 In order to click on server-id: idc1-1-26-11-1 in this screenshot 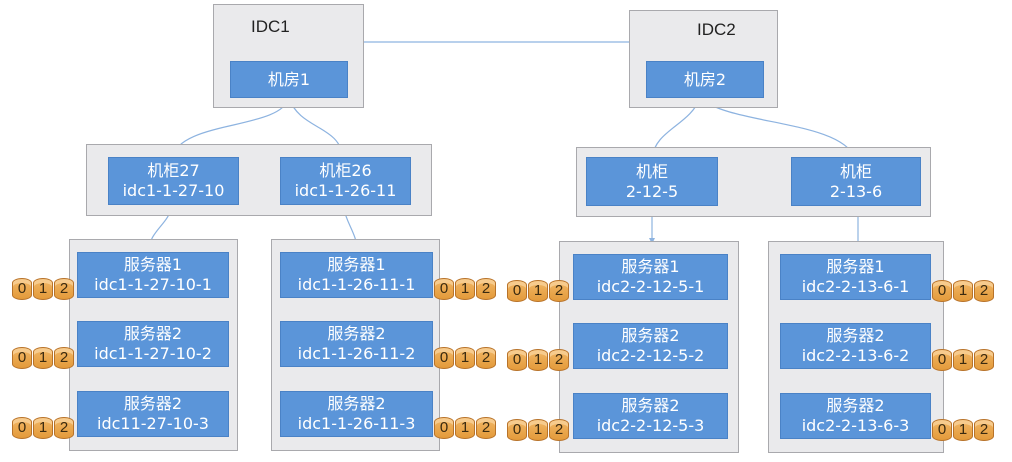, I will do `click(356, 284)`.